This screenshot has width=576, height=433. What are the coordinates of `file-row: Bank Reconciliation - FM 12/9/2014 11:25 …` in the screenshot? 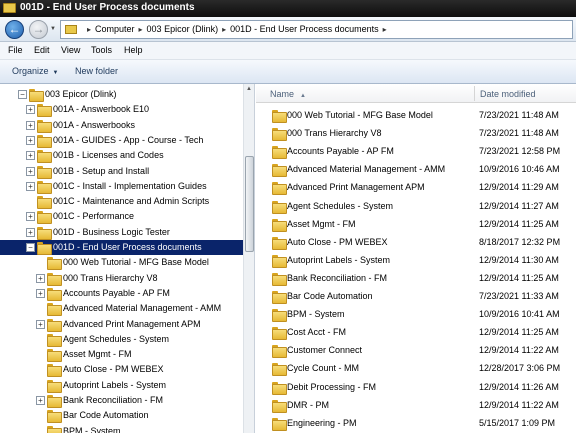 It's located at (416, 278).